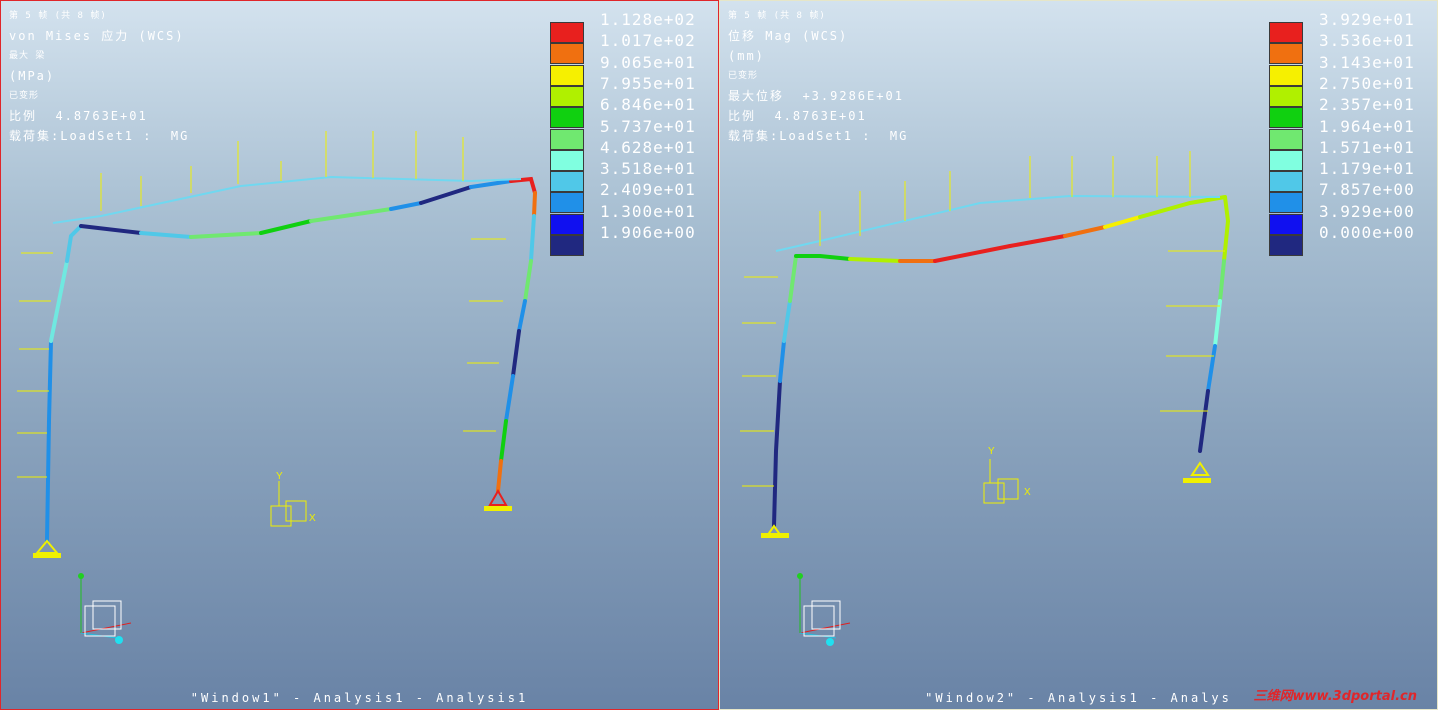 The height and width of the screenshot is (710, 1438). I want to click on legend-value: 2.750e+01, so click(1367, 83).